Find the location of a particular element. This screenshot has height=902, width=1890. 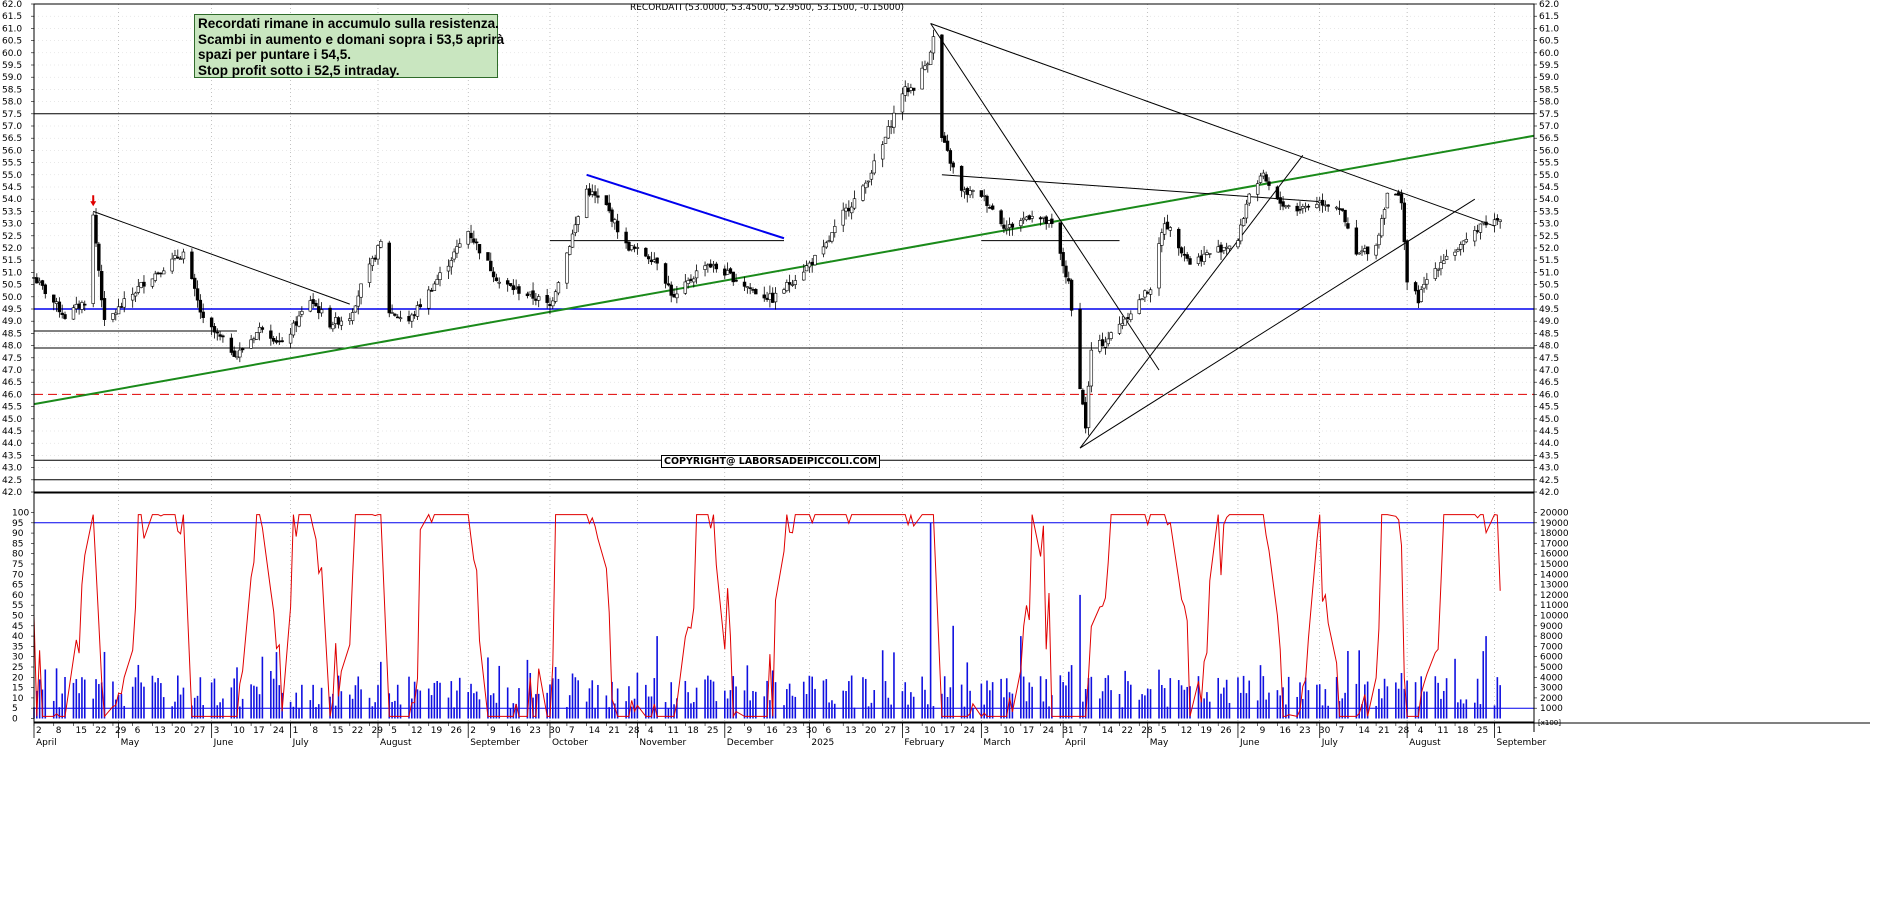

month-label: May is located at coordinates (130, 743).